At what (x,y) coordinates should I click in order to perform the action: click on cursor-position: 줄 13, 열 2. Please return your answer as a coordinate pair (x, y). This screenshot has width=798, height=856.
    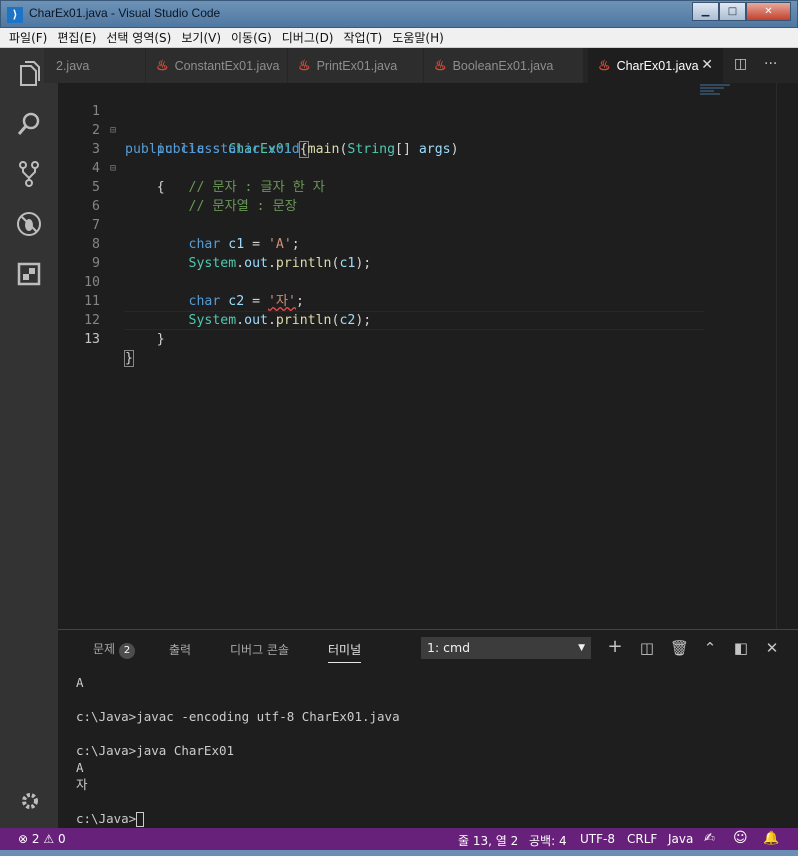
    Looking at the image, I should click on (488, 840).